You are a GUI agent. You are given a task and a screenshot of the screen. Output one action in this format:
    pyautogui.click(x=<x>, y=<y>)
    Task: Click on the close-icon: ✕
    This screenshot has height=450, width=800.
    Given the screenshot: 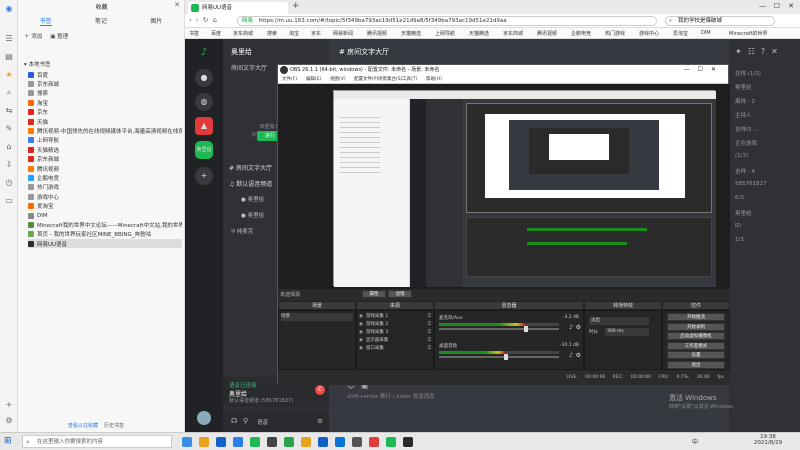 What is the action you would take?
    pyautogui.click(x=777, y=51)
    